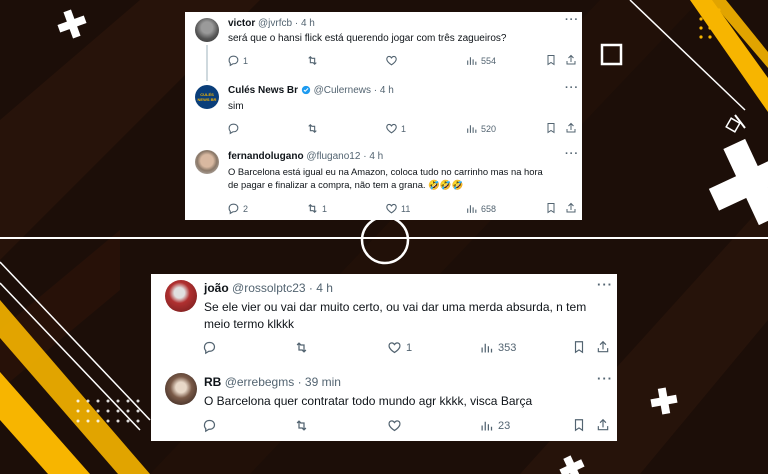 This screenshot has width=768, height=474. What do you see at coordinates (207, 63) in the screenshot?
I see `thread-connector` at bounding box center [207, 63].